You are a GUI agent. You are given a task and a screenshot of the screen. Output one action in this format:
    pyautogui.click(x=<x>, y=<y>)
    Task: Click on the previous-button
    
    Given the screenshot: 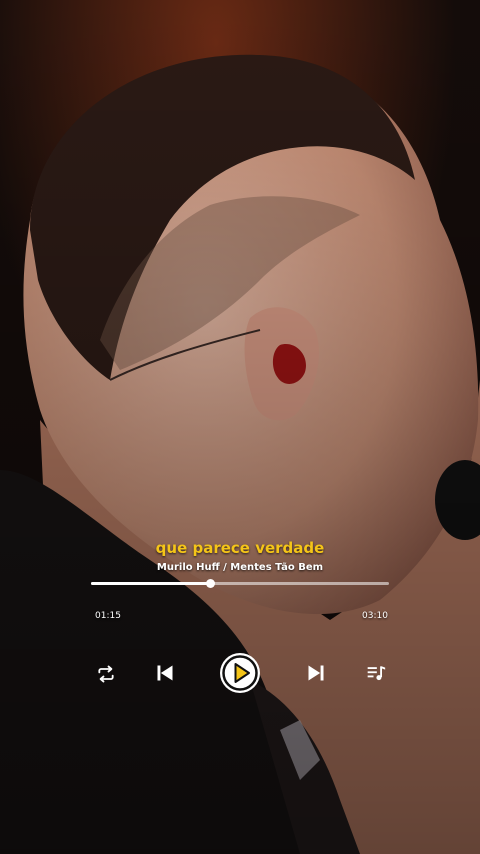 What is the action you would take?
    pyautogui.click(x=165, y=673)
    